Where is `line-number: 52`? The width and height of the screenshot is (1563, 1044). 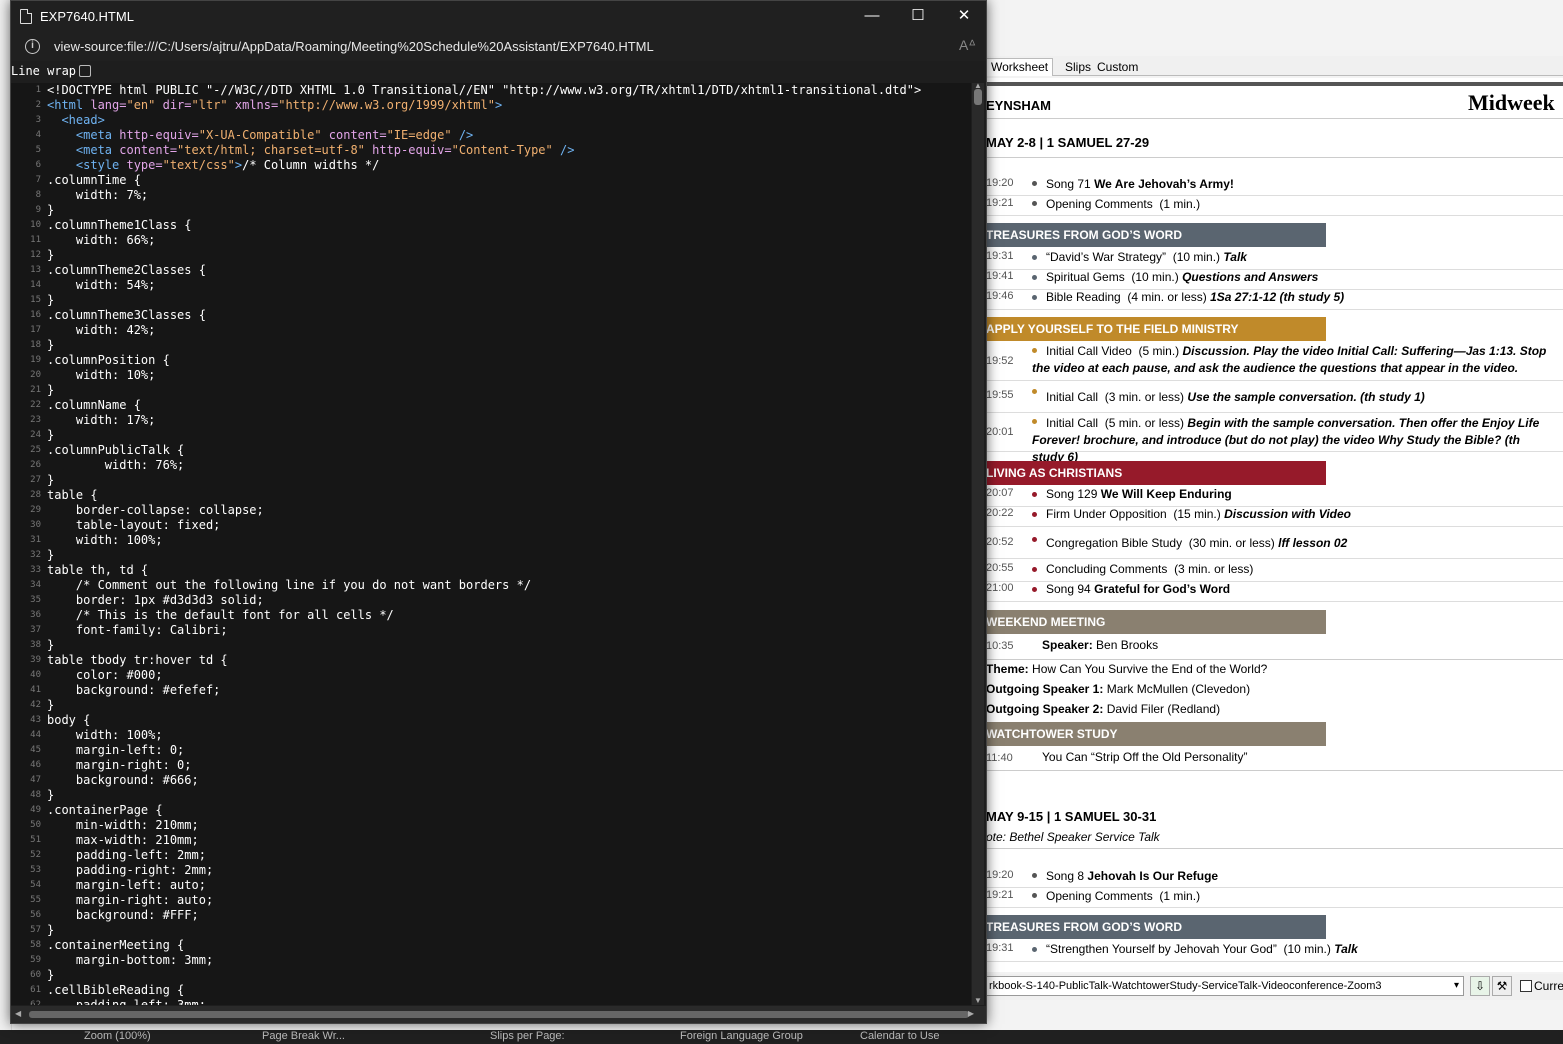
line-number: 52 is located at coordinates (35, 855).